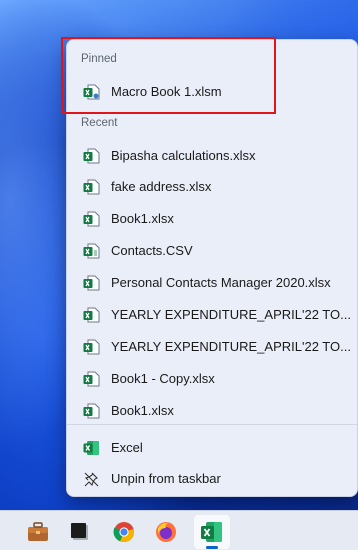 The height and width of the screenshot is (550, 358). I want to click on task-open-excel: Excel, so click(213, 448).